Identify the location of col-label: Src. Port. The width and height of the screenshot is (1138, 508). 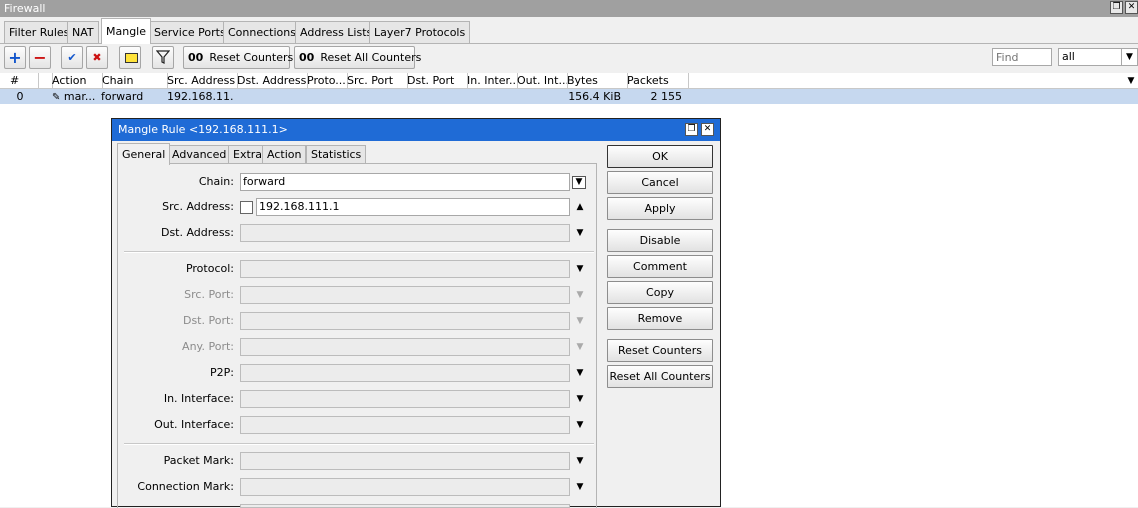
(370, 80).